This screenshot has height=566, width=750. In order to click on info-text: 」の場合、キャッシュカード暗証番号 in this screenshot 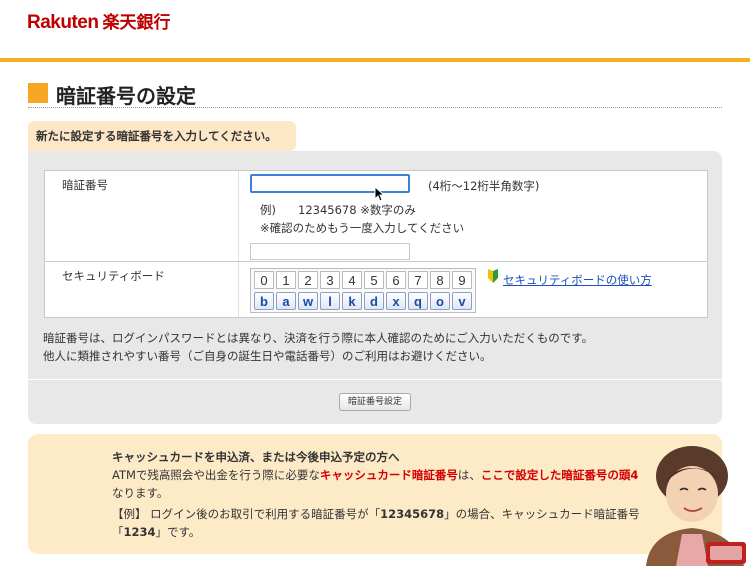, I will do `click(542, 514)`.